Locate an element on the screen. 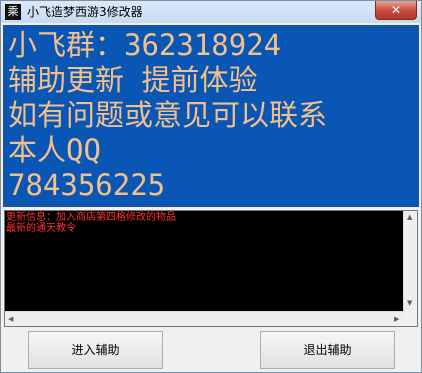 The image size is (422, 373). close-button: ✕ is located at coordinates (396, 10).